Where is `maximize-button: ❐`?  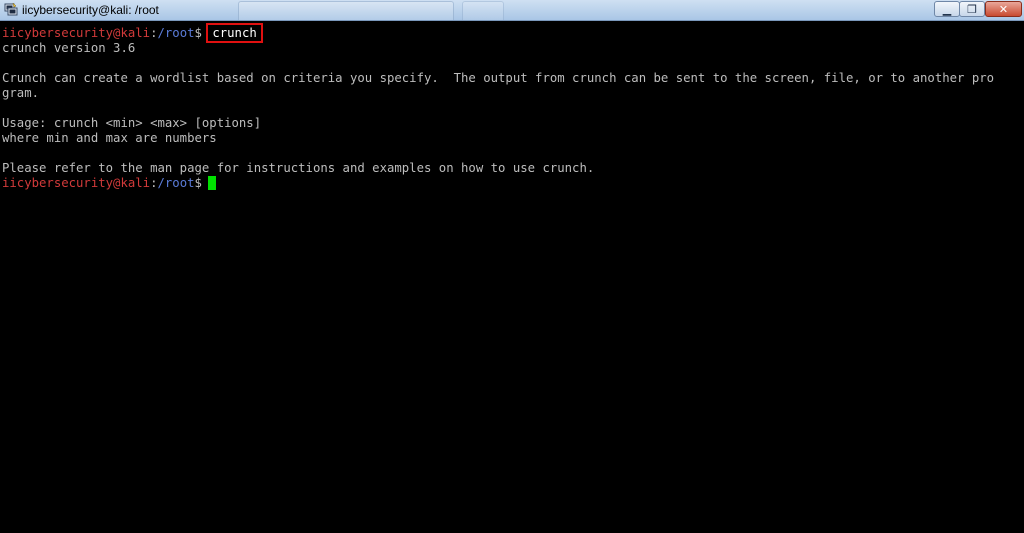 maximize-button: ❐ is located at coordinates (972, 9).